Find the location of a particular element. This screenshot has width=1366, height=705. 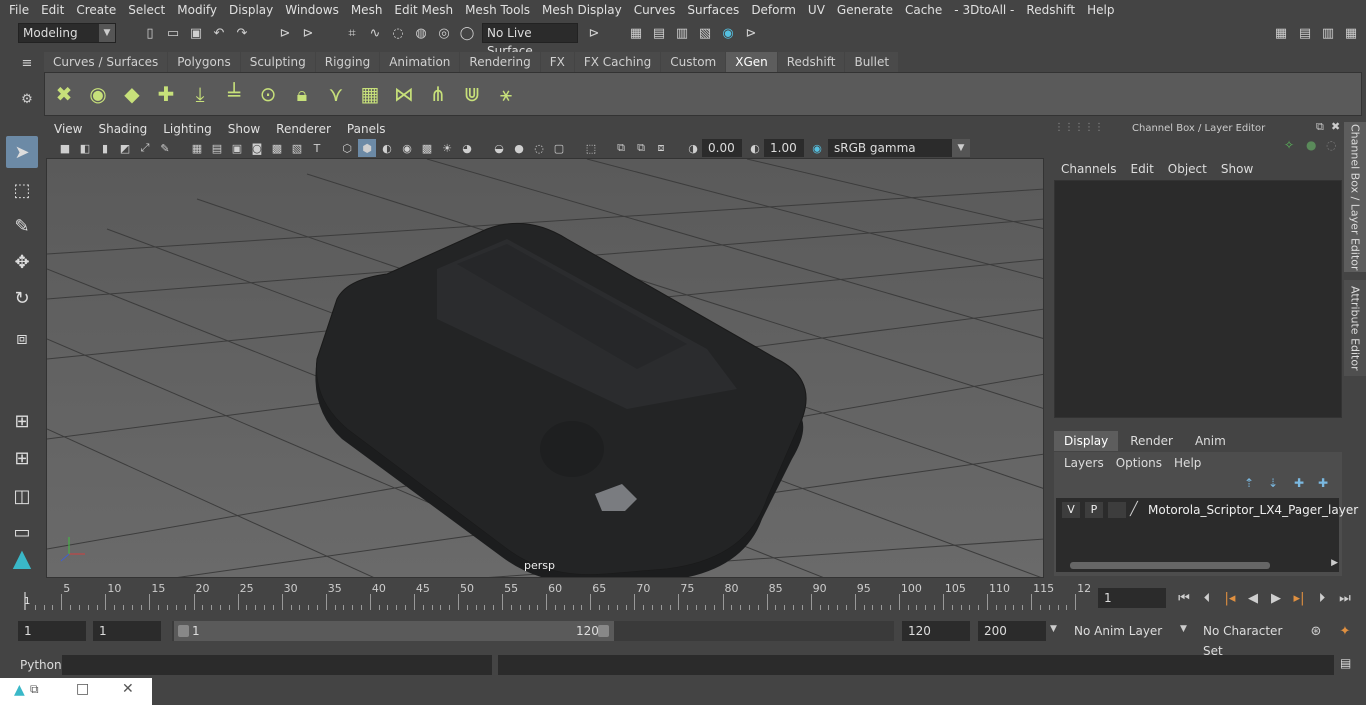

menu-uv: UV is located at coordinates (816, 10).